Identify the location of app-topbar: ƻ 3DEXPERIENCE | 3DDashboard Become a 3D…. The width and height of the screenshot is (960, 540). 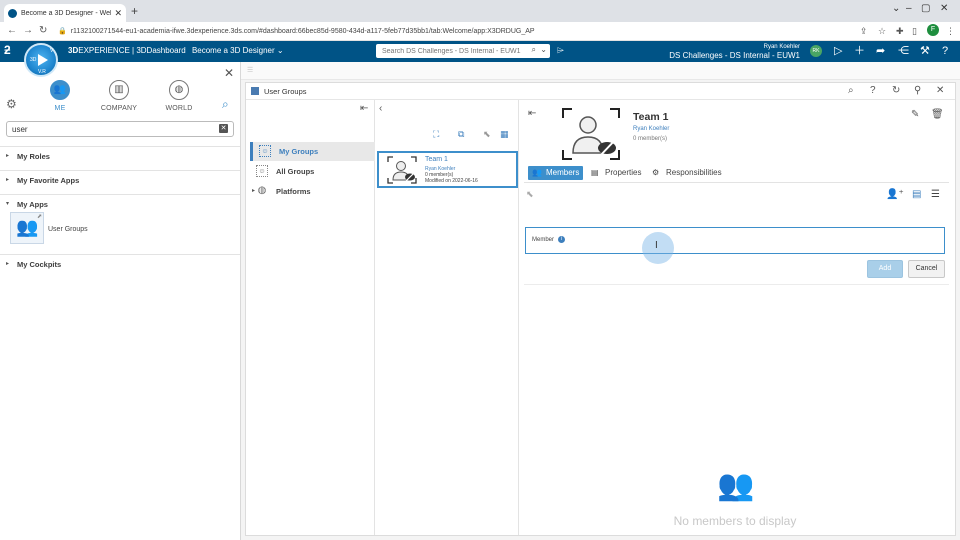
(480, 51).